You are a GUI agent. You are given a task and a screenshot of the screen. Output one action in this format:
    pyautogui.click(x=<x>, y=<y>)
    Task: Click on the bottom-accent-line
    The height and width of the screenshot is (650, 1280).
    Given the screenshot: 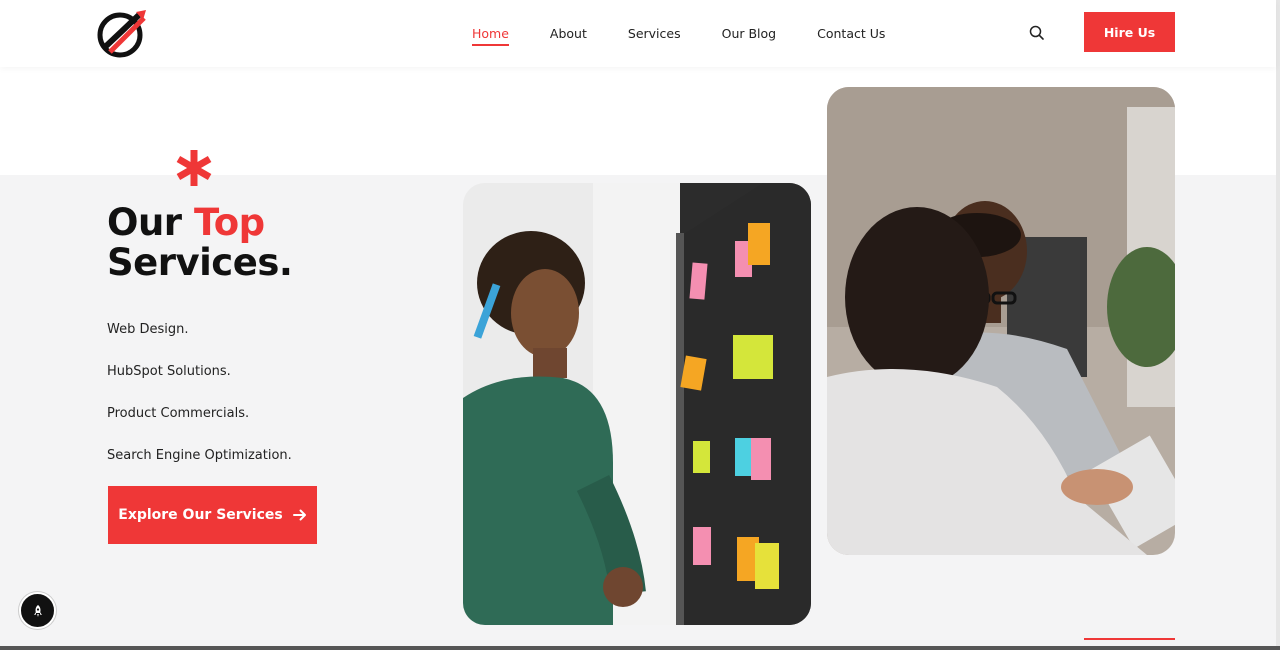 What is the action you would take?
    pyautogui.click(x=1129, y=639)
    